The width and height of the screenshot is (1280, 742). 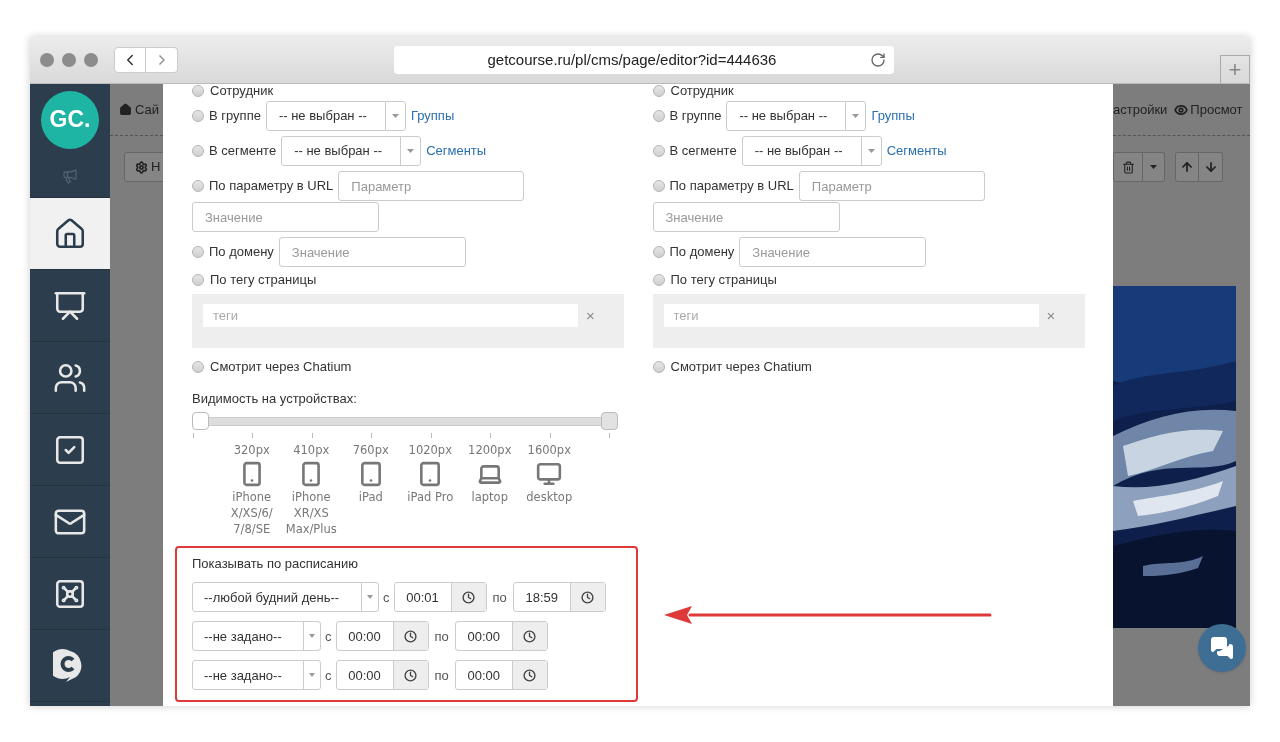 I want to click on chat-button, so click(x=1222, y=648).